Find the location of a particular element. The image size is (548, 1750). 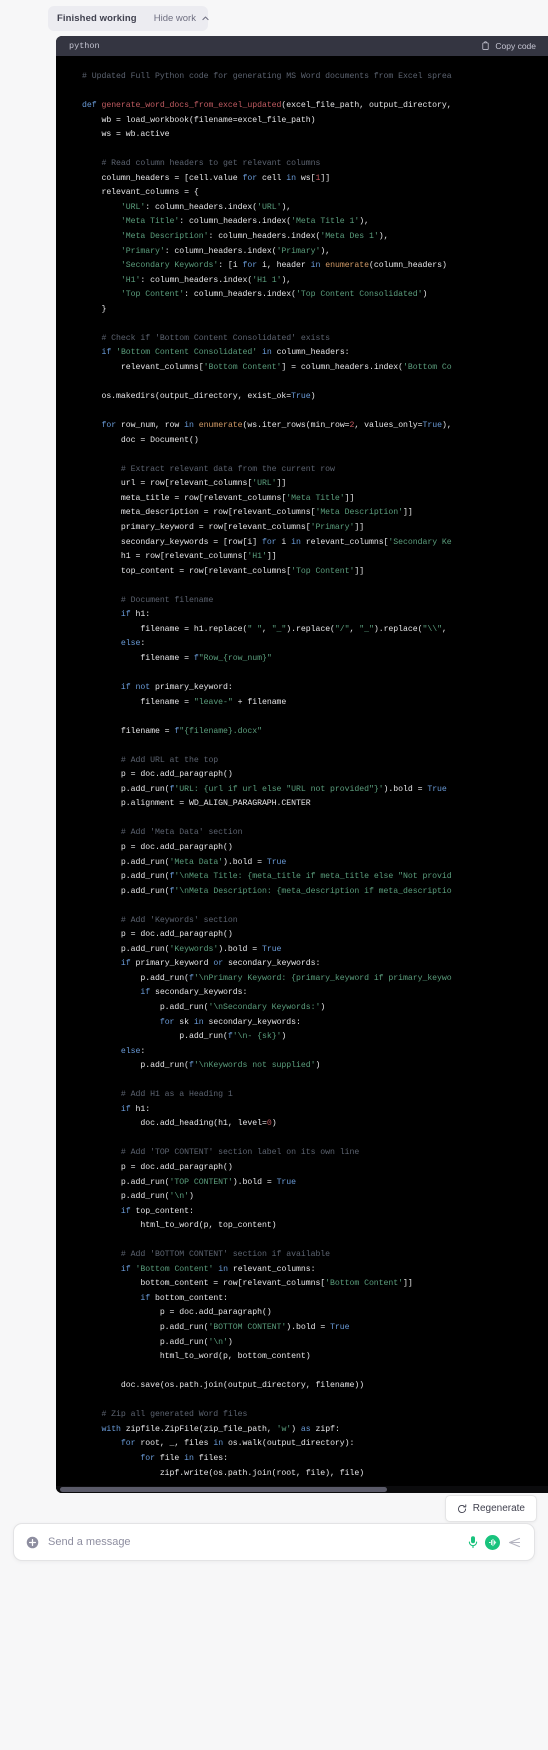

finished-working-label: Finished working is located at coordinates (97, 18).